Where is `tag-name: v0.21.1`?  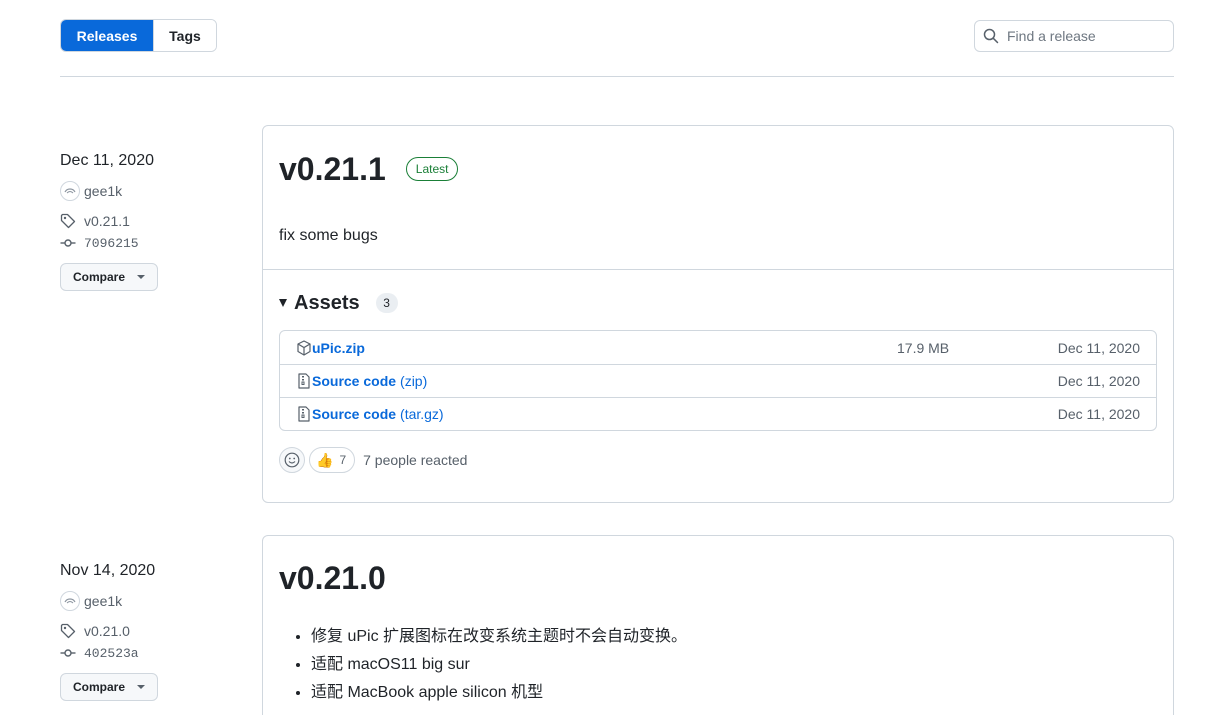
tag-name: v0.21.1 is located at coordinates (107, 221).